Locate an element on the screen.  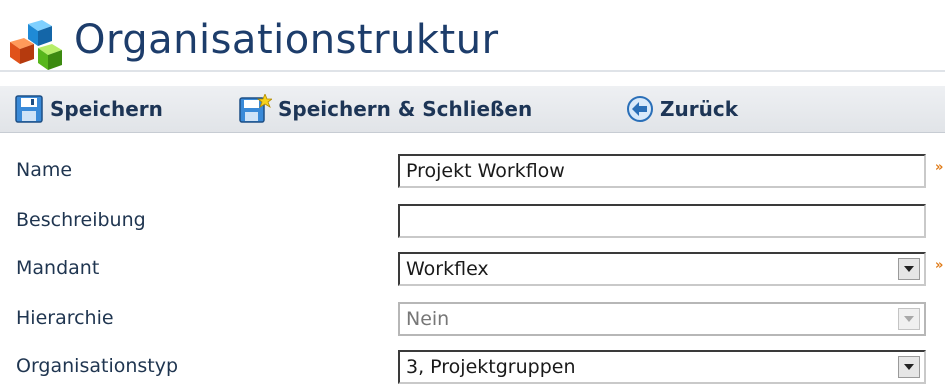
title-divider is located at coordinates (472, 71).